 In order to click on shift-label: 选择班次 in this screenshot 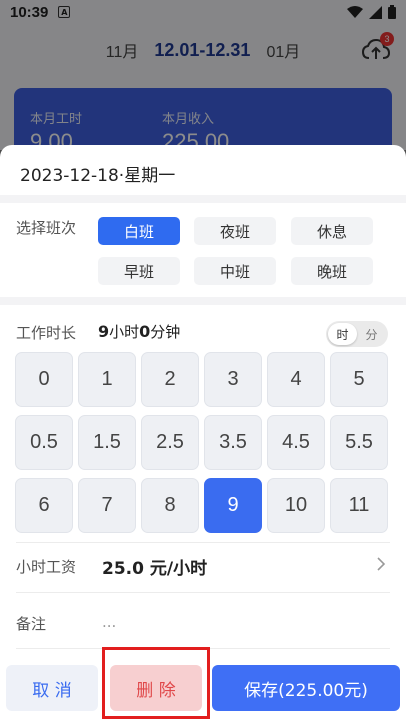, I will do `click(46, 228)`.